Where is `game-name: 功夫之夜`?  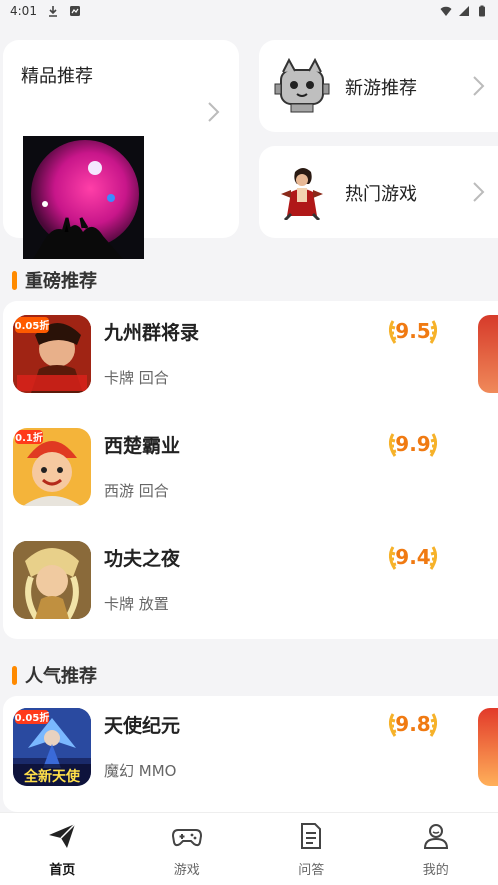 game-name: 功夫之夜 is located at coordinates (142, 559).